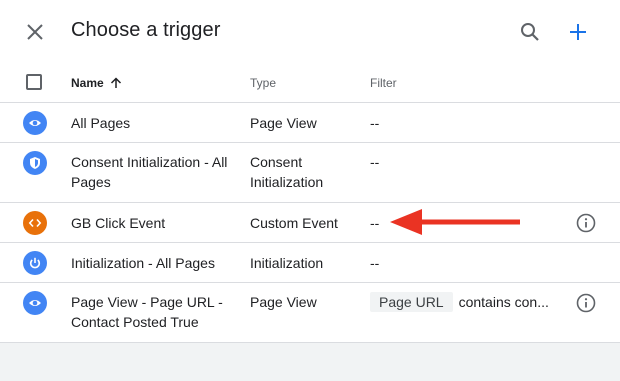  I want to click on power-icon, so click(35, 263).